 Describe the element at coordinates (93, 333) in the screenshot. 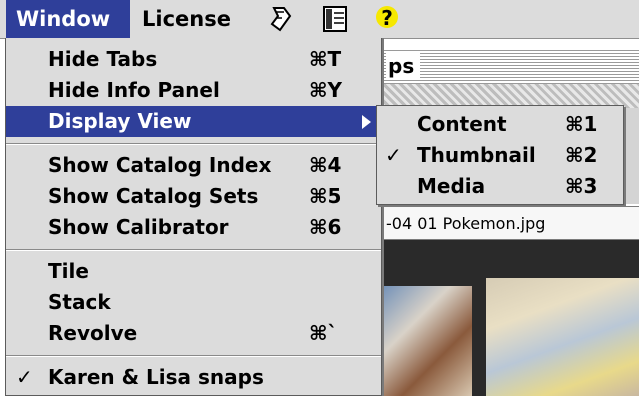

I see `menu-item-label: Revolve` at that location.